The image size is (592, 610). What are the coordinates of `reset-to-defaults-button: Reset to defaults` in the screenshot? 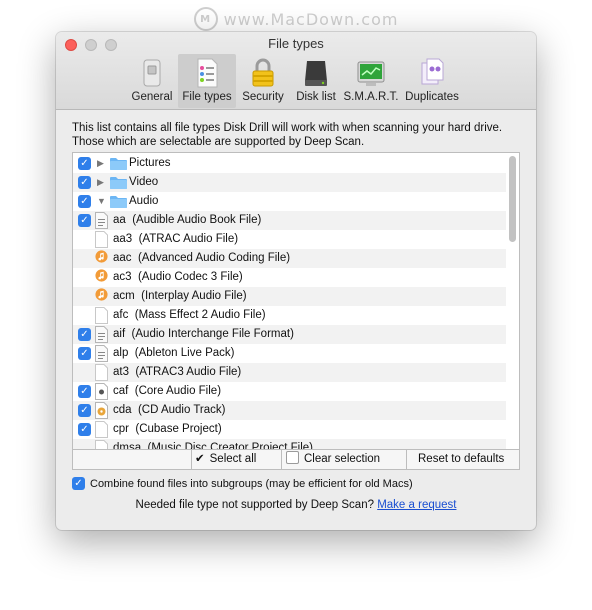 It's located at (461, 459).